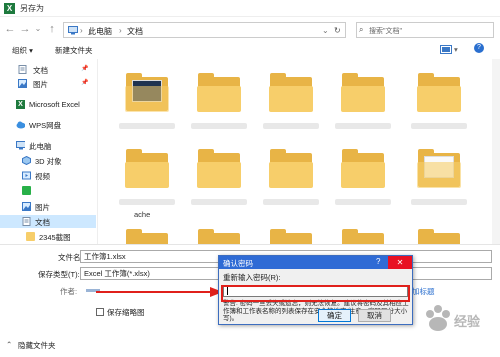  Describe the element at coordinates (25, 29) in the screenshot. I see `forward-arrow-icon: →` at that location.